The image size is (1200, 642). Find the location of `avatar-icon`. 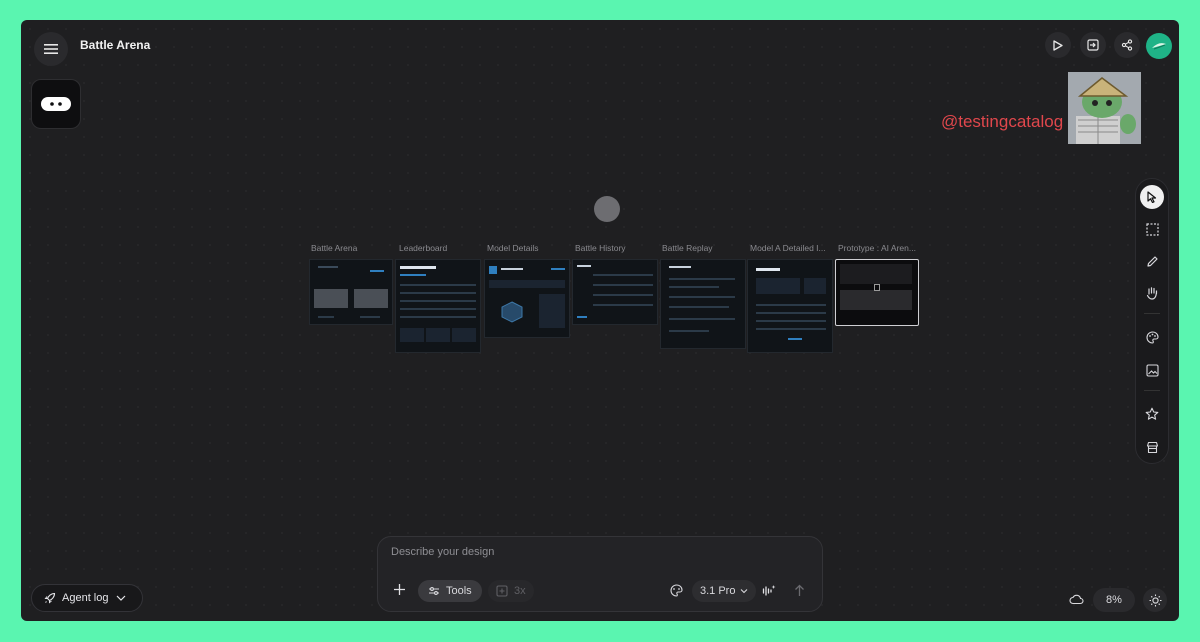

avatar-icon is located at coordinates (1159, 46).